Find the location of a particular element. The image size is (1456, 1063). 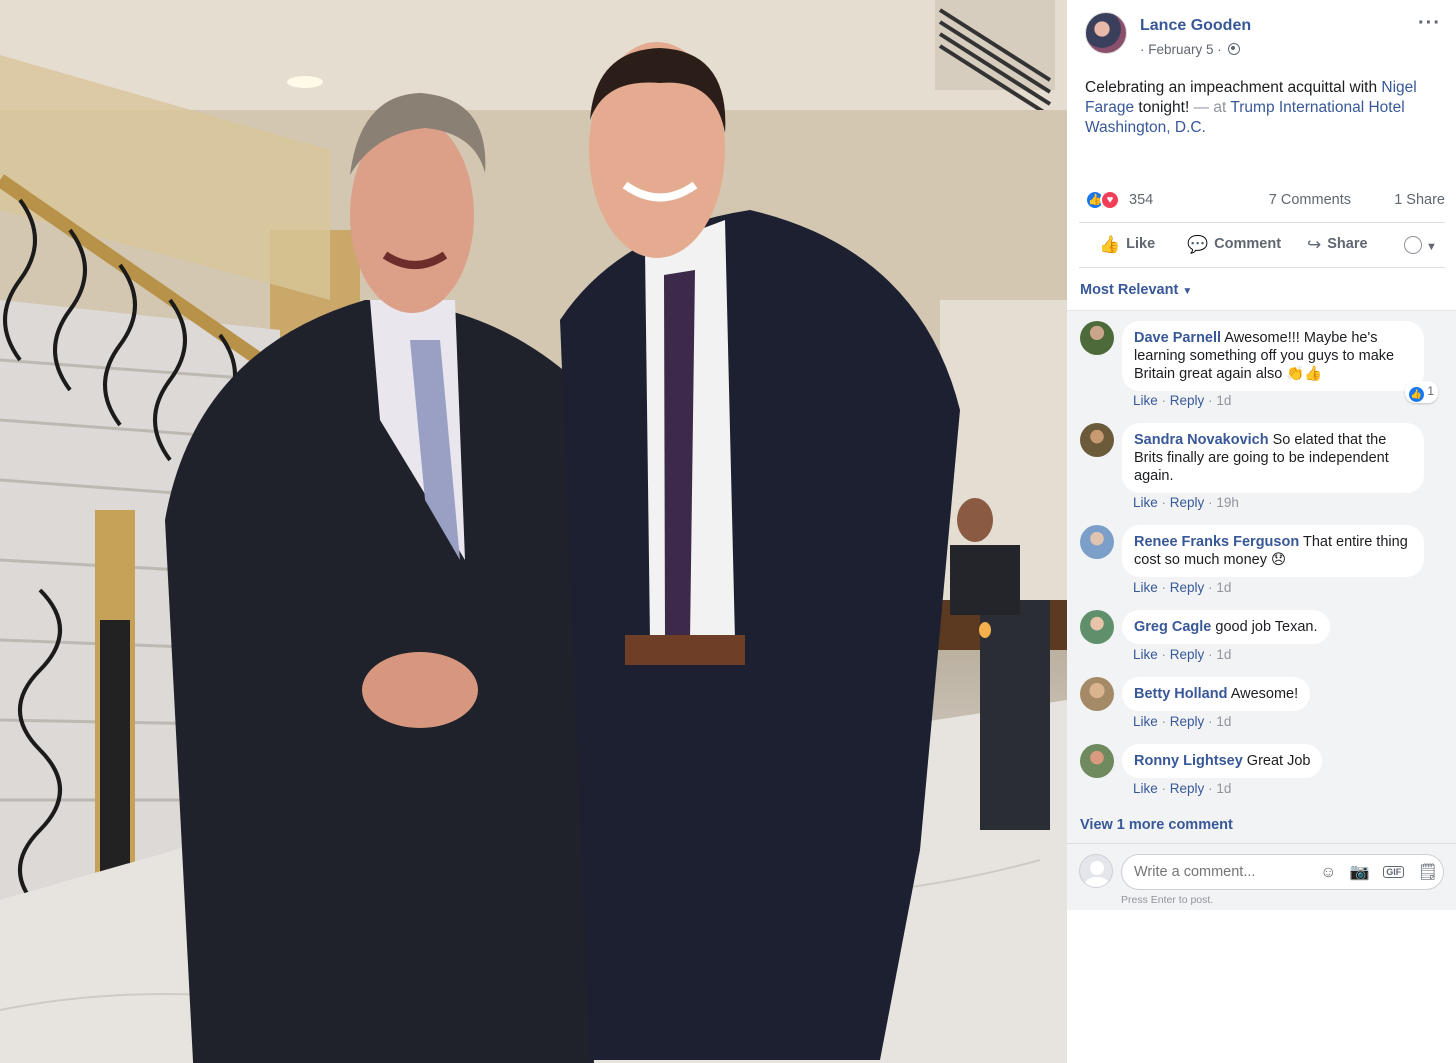

comment-composer: ☺ 📷 GIF 🗒 Press Enter to post. is located at coordinates (1261, 877).